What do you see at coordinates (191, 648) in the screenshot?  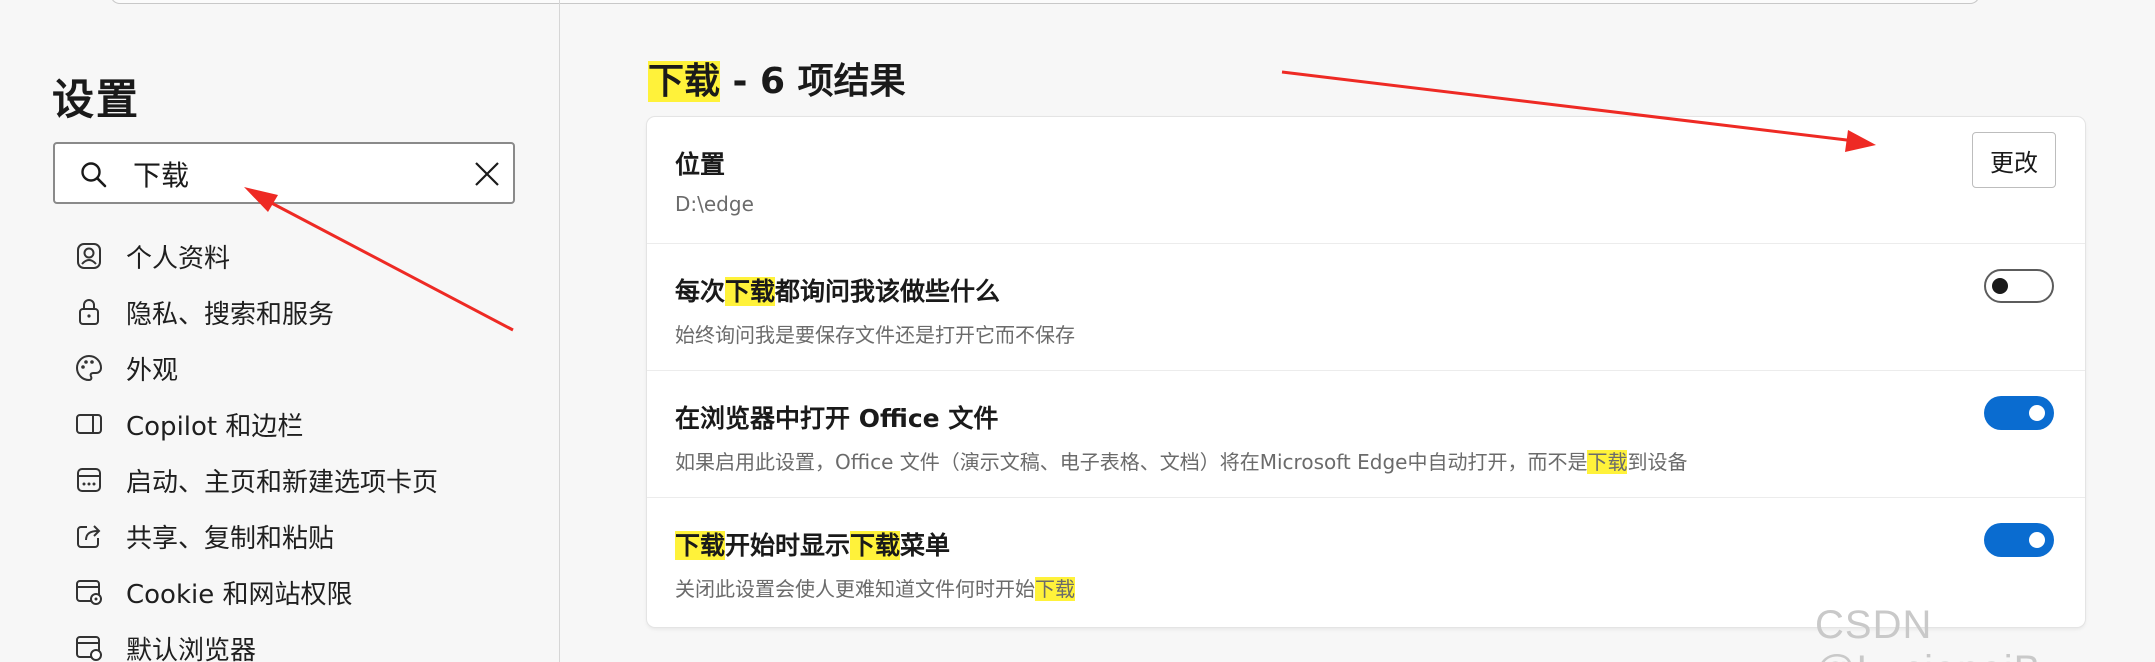 I see `sidebar-item-label: 默认浏览器` at bounding box center [191, 648].